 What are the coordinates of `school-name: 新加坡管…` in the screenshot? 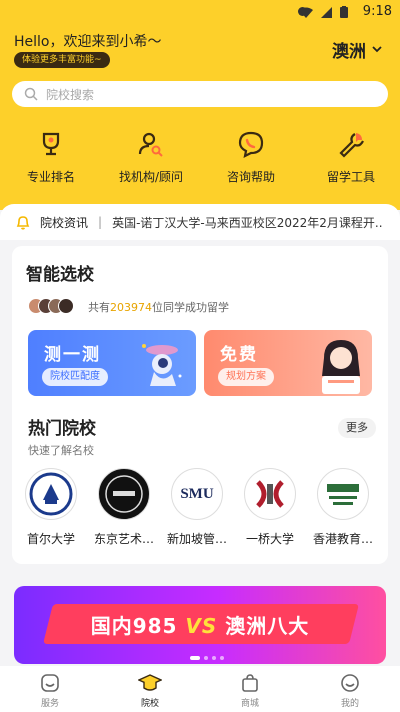 It's located at (196, 539).